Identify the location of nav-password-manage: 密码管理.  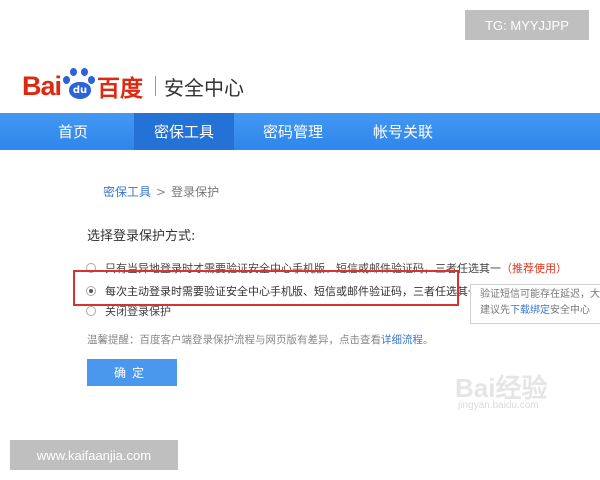
(293, 131).